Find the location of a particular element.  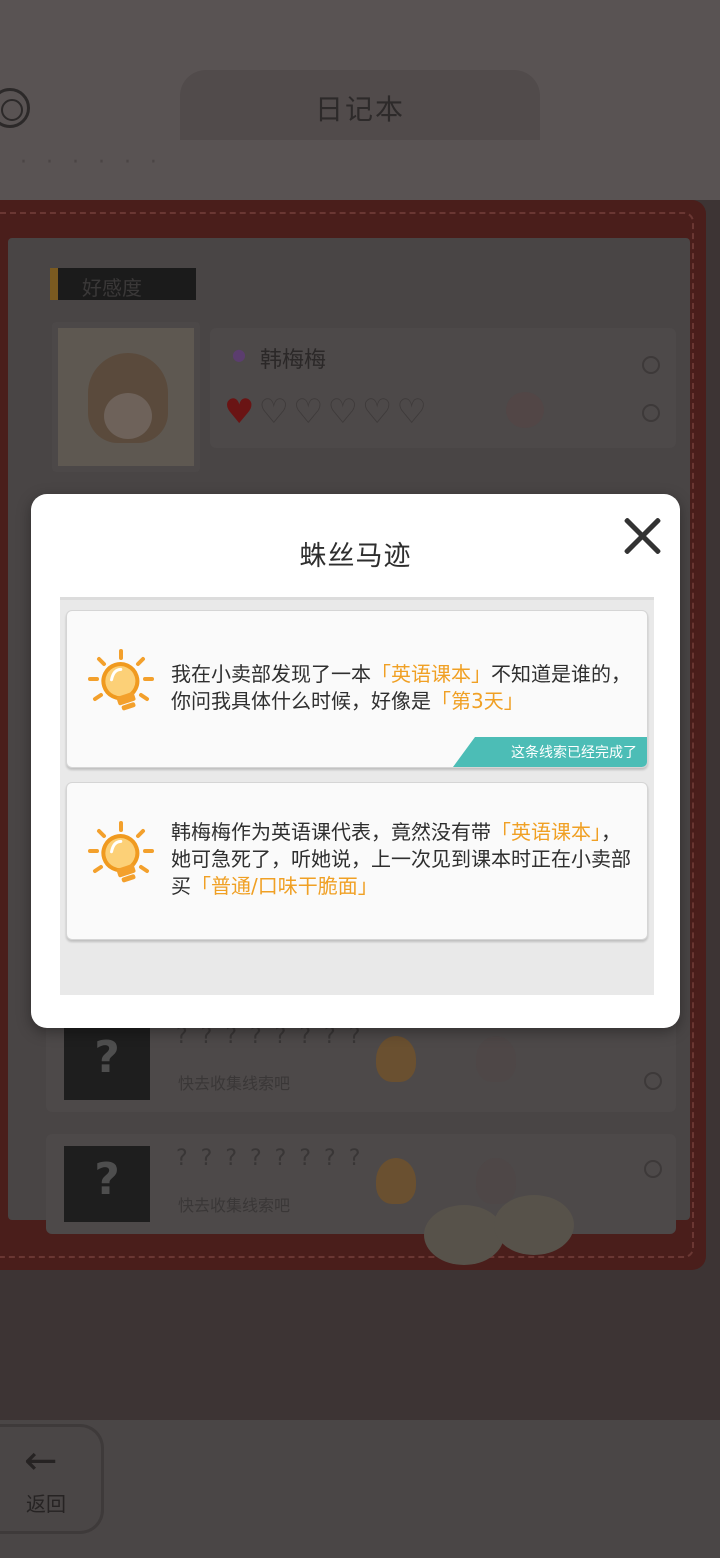

decoration-plates is located at coordinates (509, 1230).